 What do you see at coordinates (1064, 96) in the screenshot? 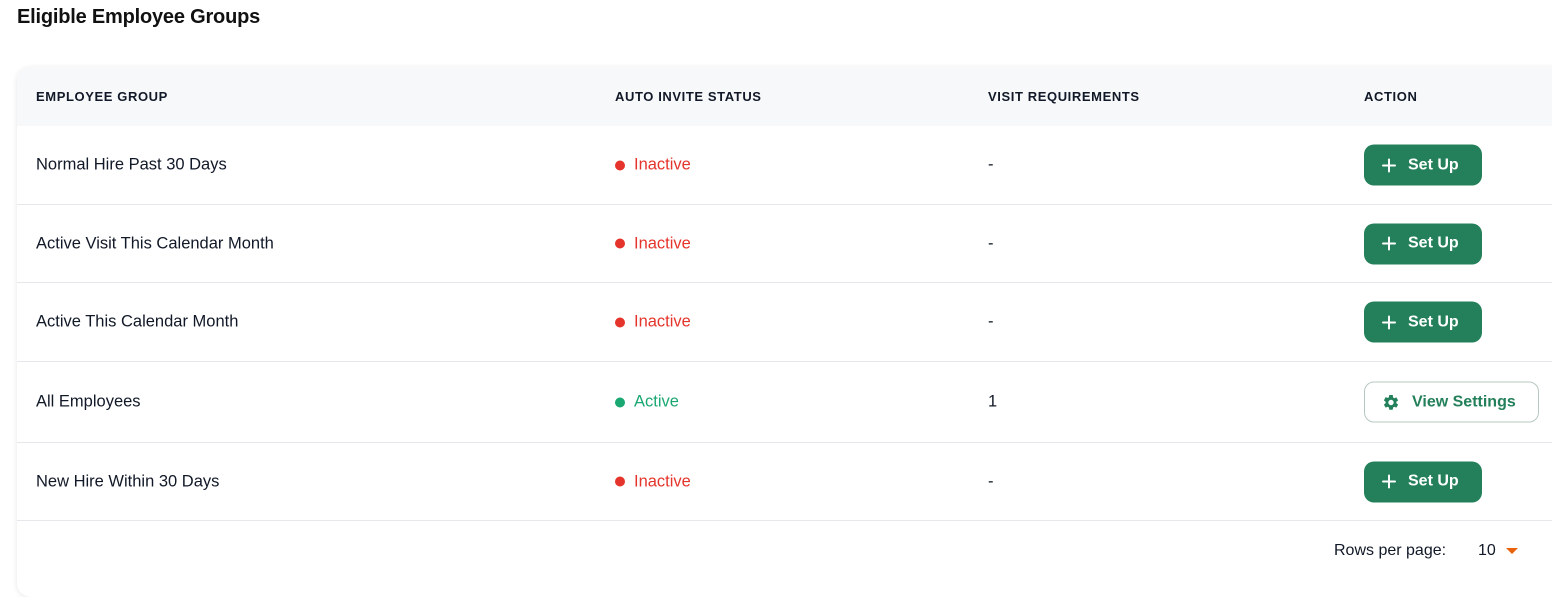
I see `header-visit-requirements: VISIT REQUIREMENTS` at bounding box center [1064, 96].